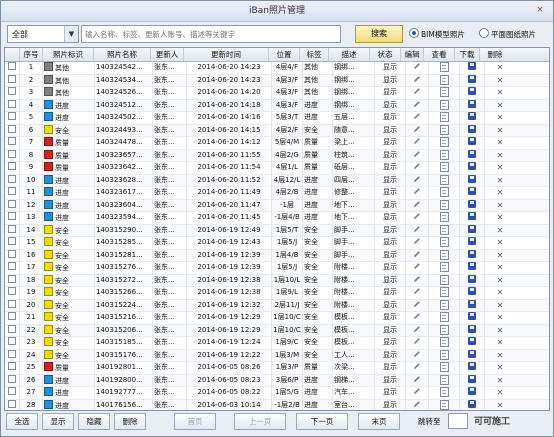 Image resolution: width=554 pixels, height=437 pixels. Describe the element at coordinates (71, 34) in the screenshot. I see `chevron-down-icon: ▼` at that location.